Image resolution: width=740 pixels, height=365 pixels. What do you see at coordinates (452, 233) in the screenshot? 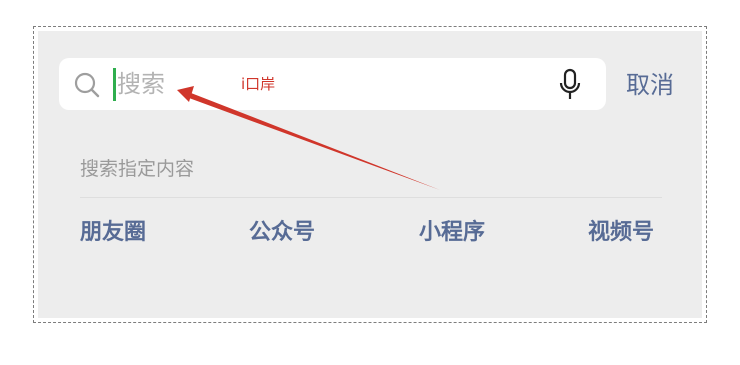
I see `category-mini-programs: 小程序` at bounding box center [452, 233].